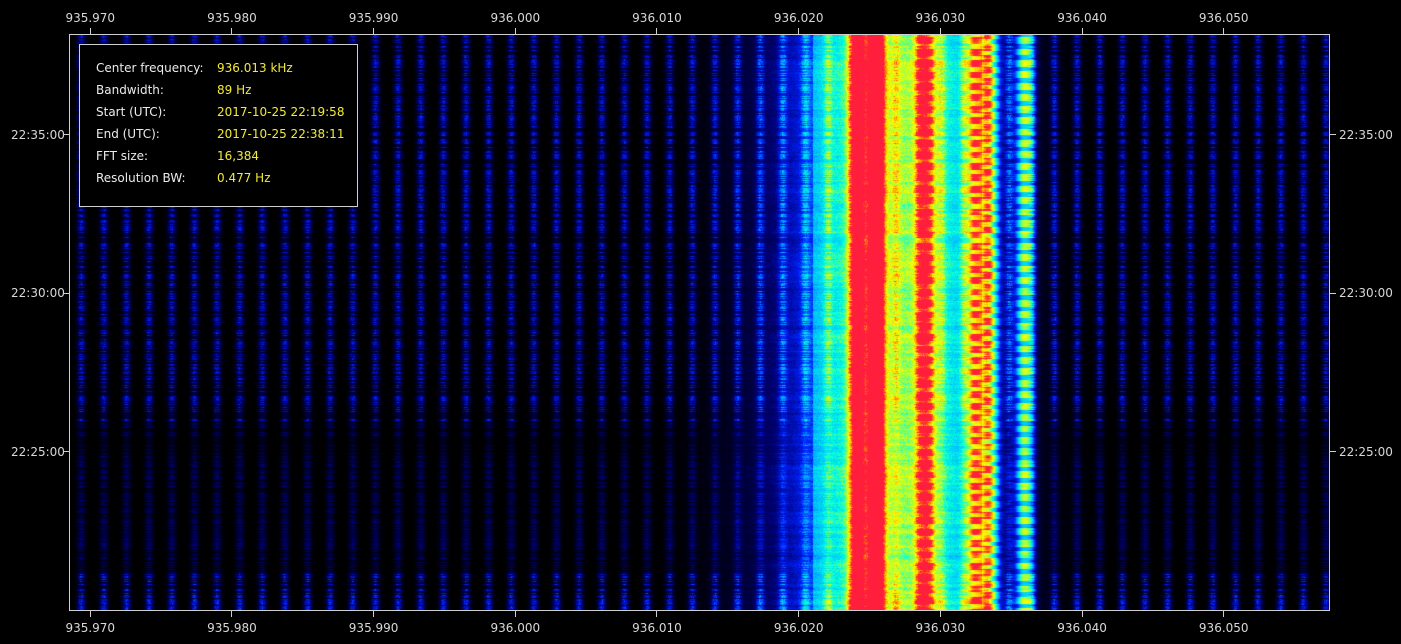  What do you see at coordinates (232, 628) in the screenshot?
I see `x-tick-label-bottom: 935.980` at bounding box center [232, 628].